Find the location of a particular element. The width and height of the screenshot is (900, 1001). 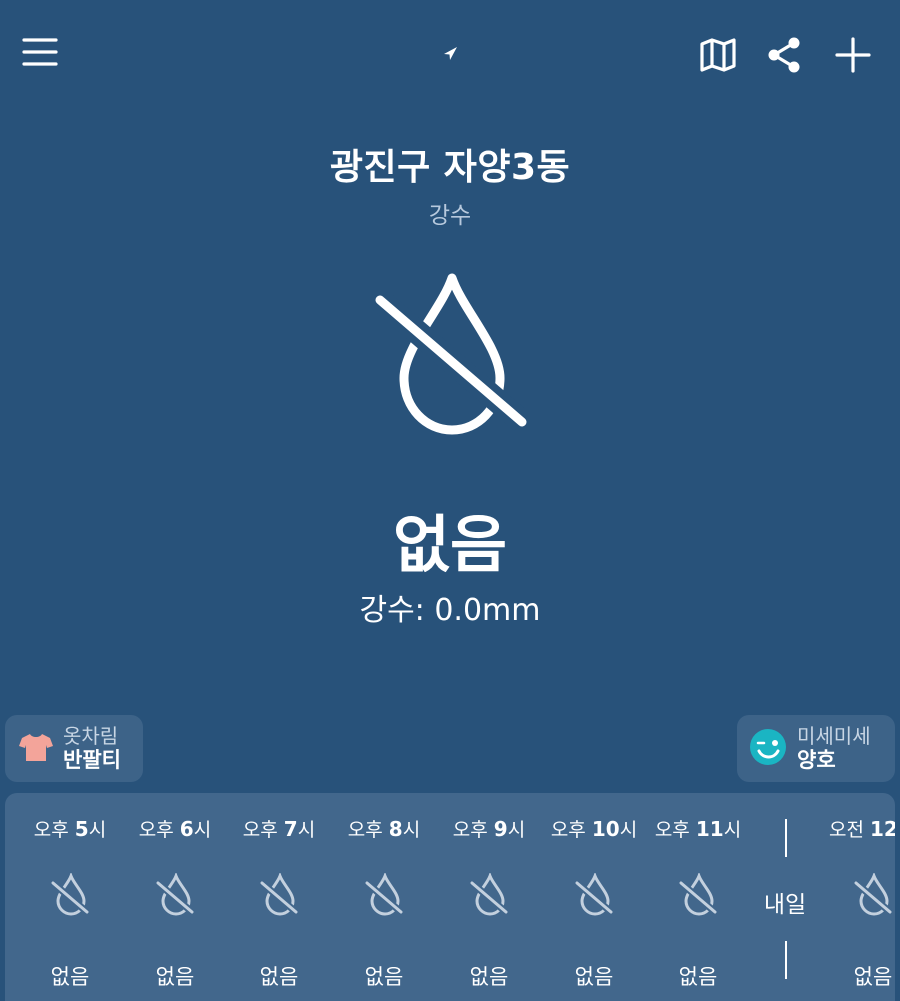

hour-item: 오후 9시 없음 is located at coordinates (489, 897).